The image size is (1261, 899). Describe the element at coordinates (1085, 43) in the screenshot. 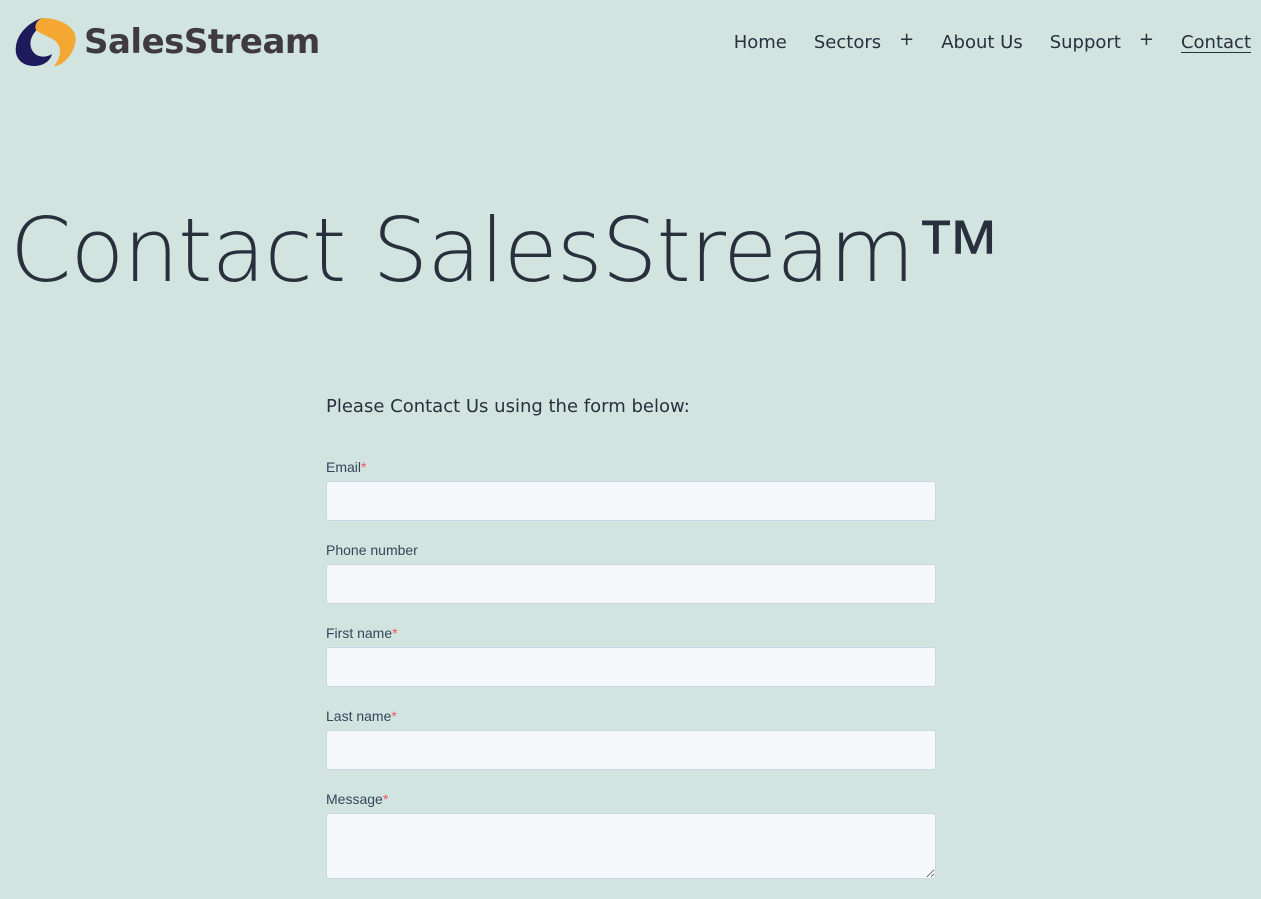

I see `nav-link-support: Support` at that location.